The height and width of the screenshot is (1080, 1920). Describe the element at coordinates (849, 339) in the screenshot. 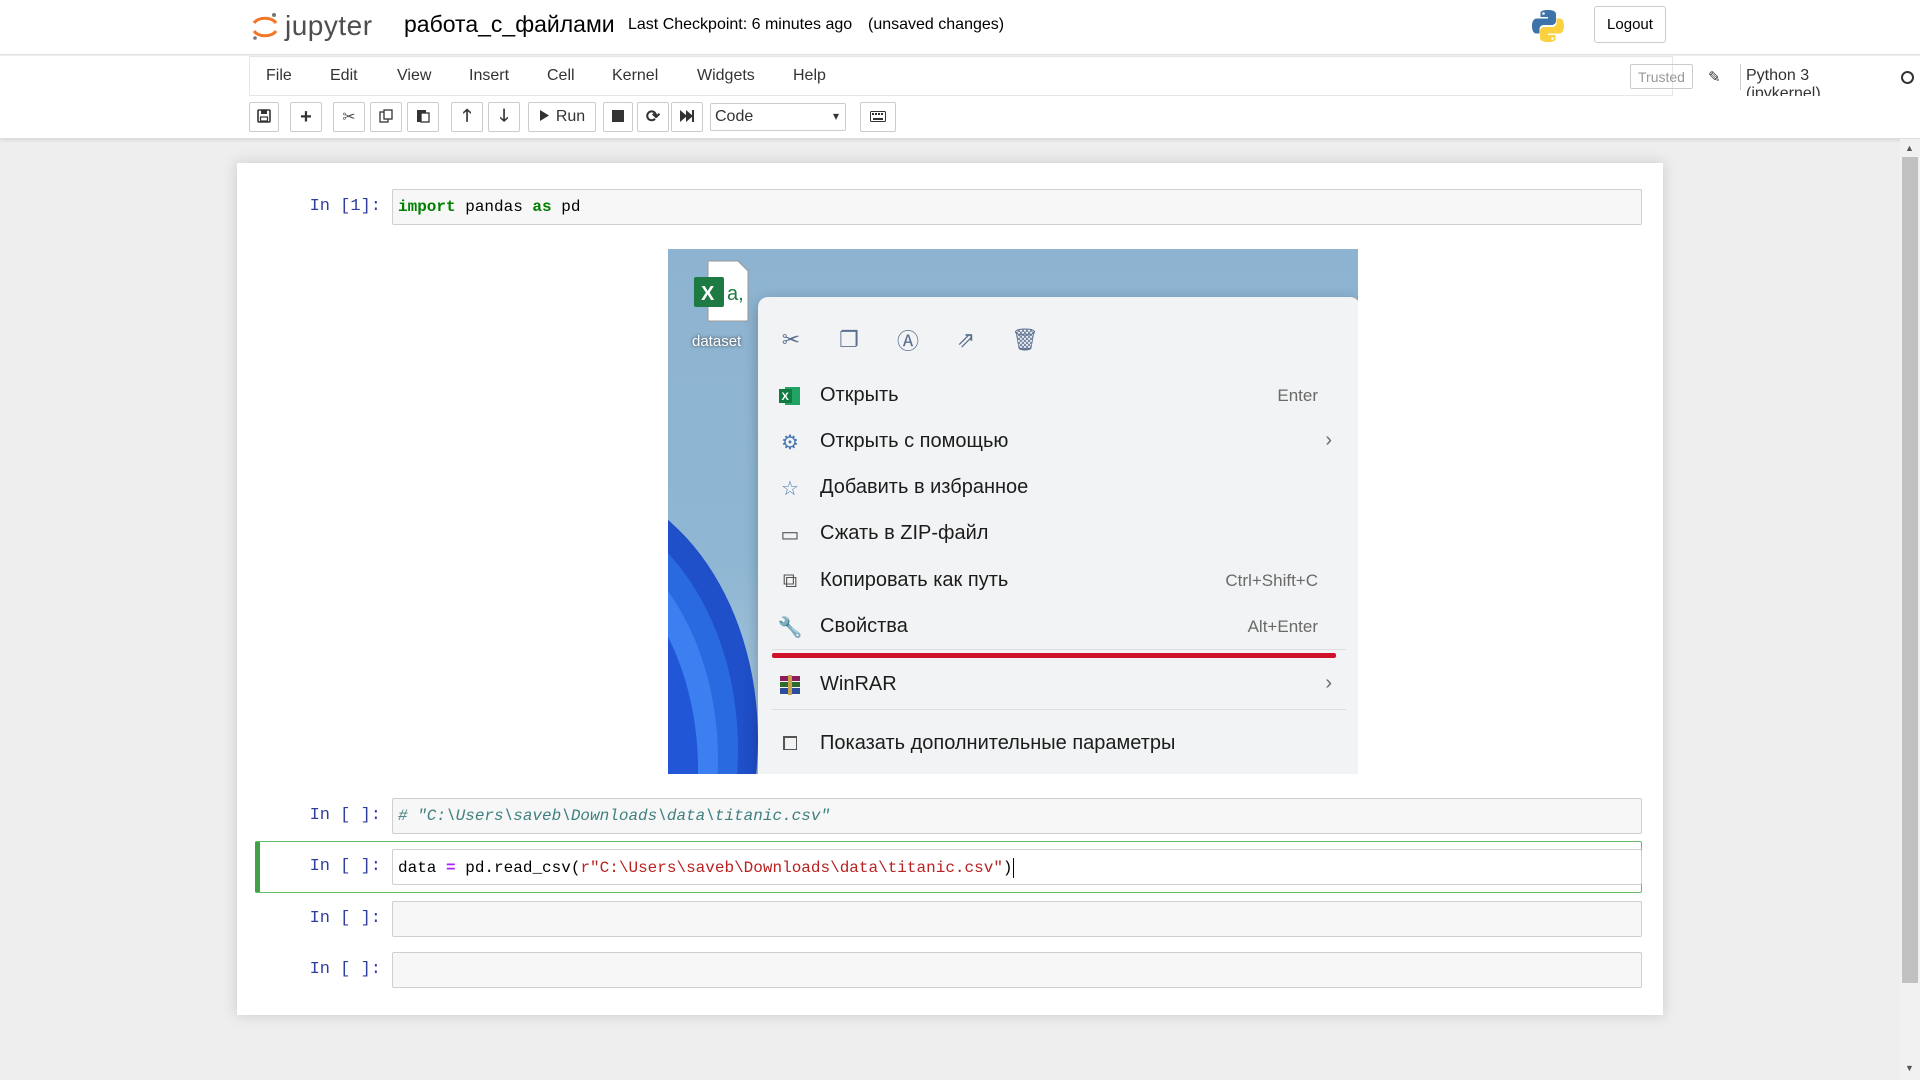

I see `copy-icon: ❐` at that location.